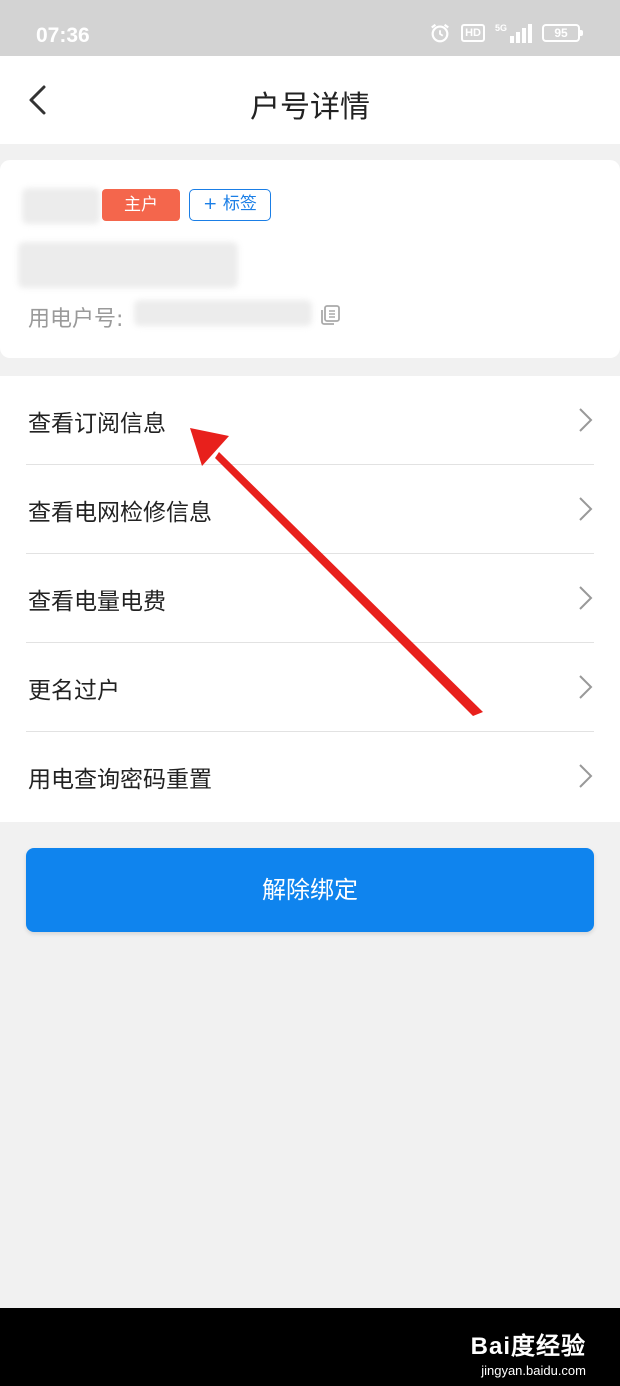  I want to click on menu-item-grid-maintenance-info: 查看电网检修信息, so click(310, 509).